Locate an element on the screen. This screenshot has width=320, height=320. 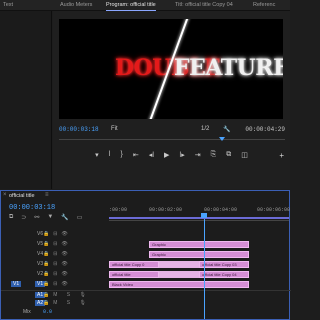
wrench-icon: 🔧 is located at coordinates (226, 129).